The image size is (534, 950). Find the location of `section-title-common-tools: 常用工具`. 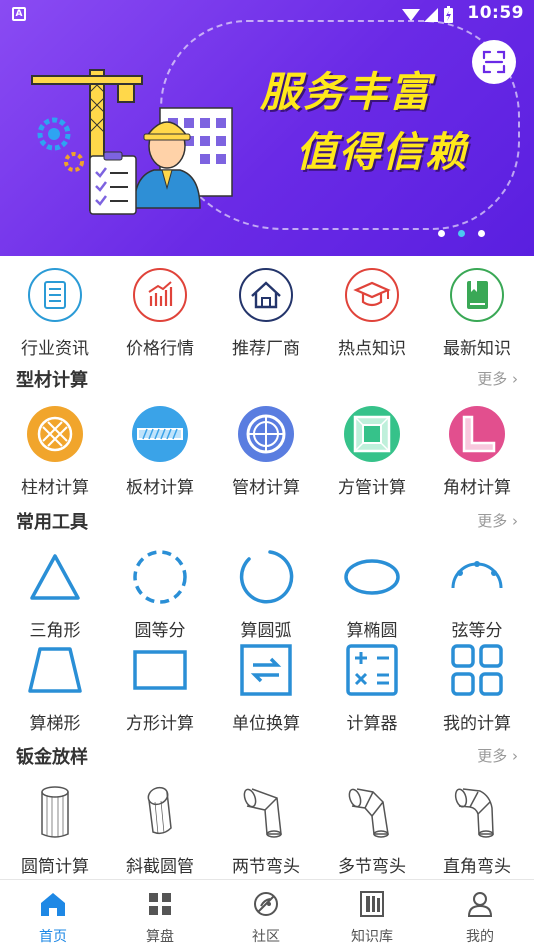

section-title-common-tools: 常用工具 is located at coordinates (52, 522).